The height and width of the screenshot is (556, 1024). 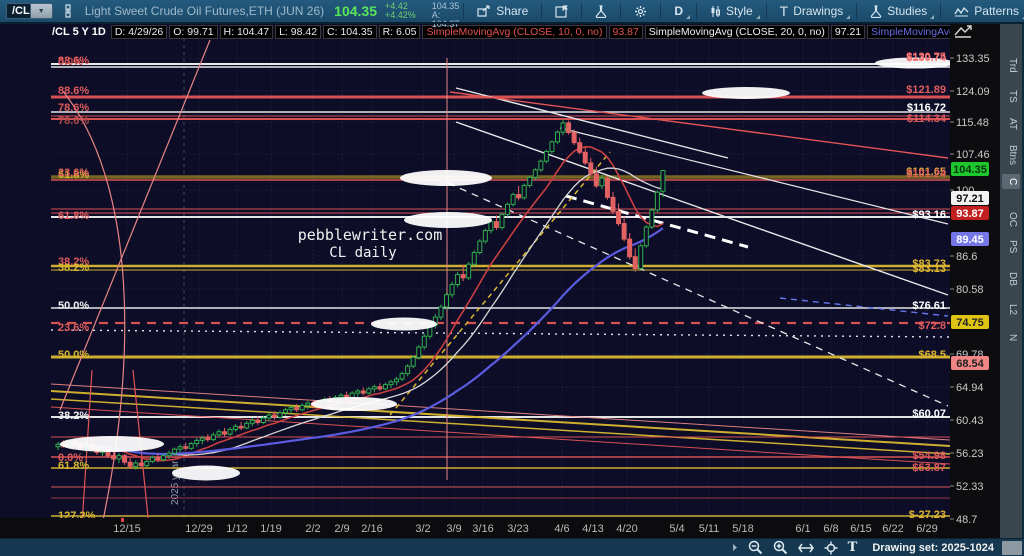 What do you see at coordinates (933, 548) in the screenshot?
I see `drawing-set-label: Drawing set: 2025-1024` at bounding box center [933, 548].